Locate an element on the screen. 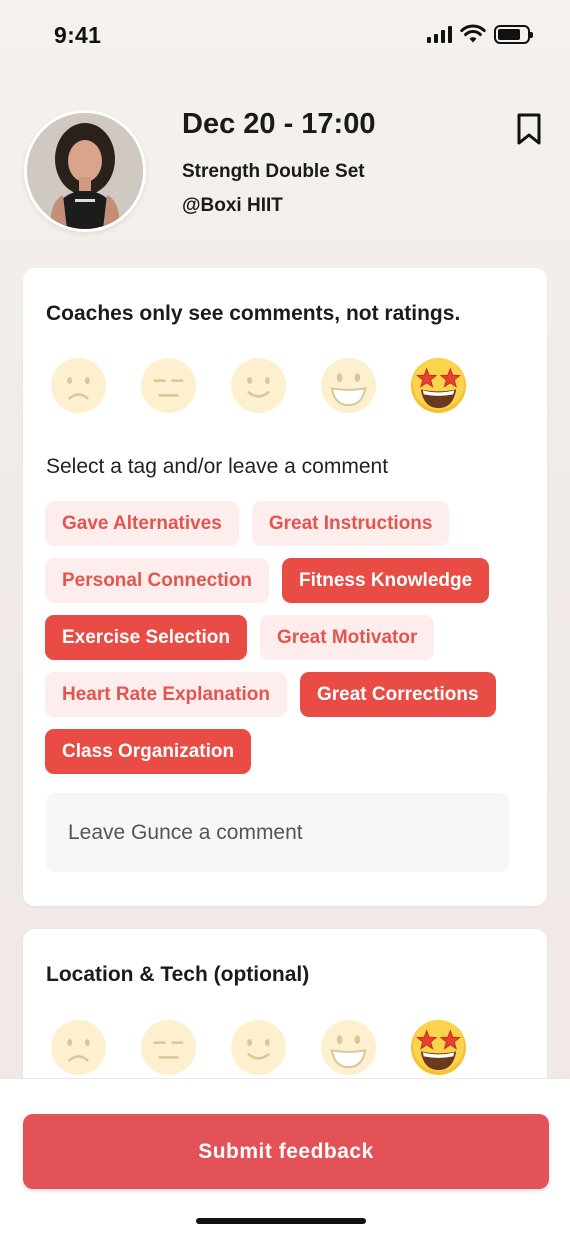  location-card-title: Location & Tech (optional) is located at coordinates (178, 974).